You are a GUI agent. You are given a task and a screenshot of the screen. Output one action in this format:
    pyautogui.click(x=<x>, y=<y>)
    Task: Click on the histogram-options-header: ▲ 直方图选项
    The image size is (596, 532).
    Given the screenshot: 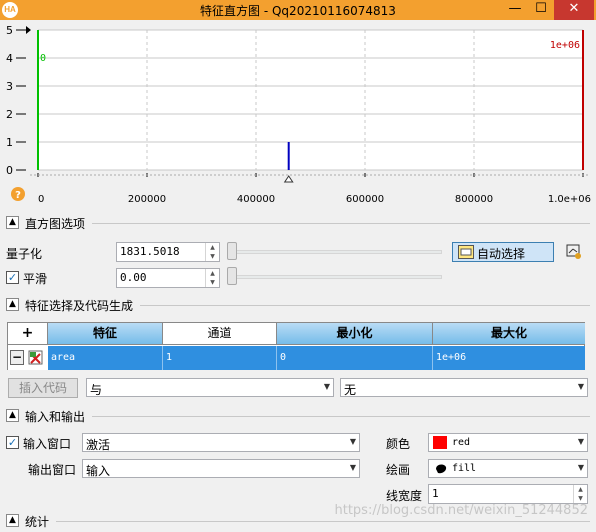 What is the action you would take?
    pyautogui.click(x=298, y=223)
    